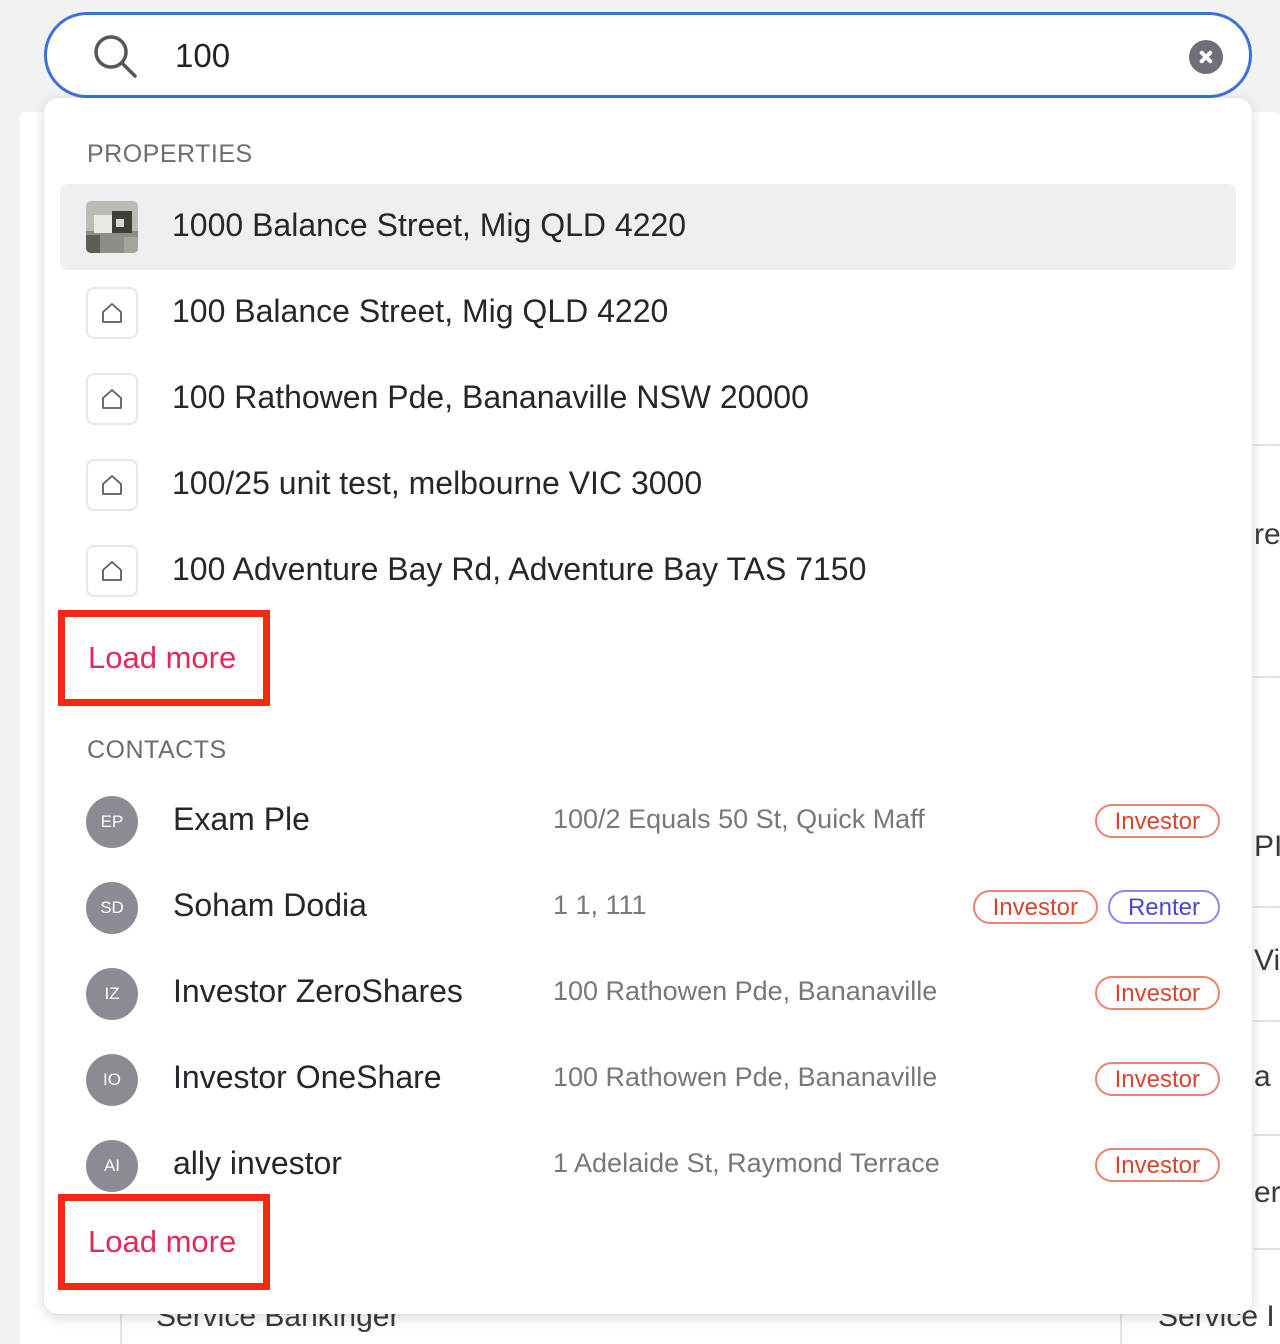  What do you see at coordinates (1267, 846) in the screenshot?
I see `background-text: PI` at bounding box center [1267, 846].